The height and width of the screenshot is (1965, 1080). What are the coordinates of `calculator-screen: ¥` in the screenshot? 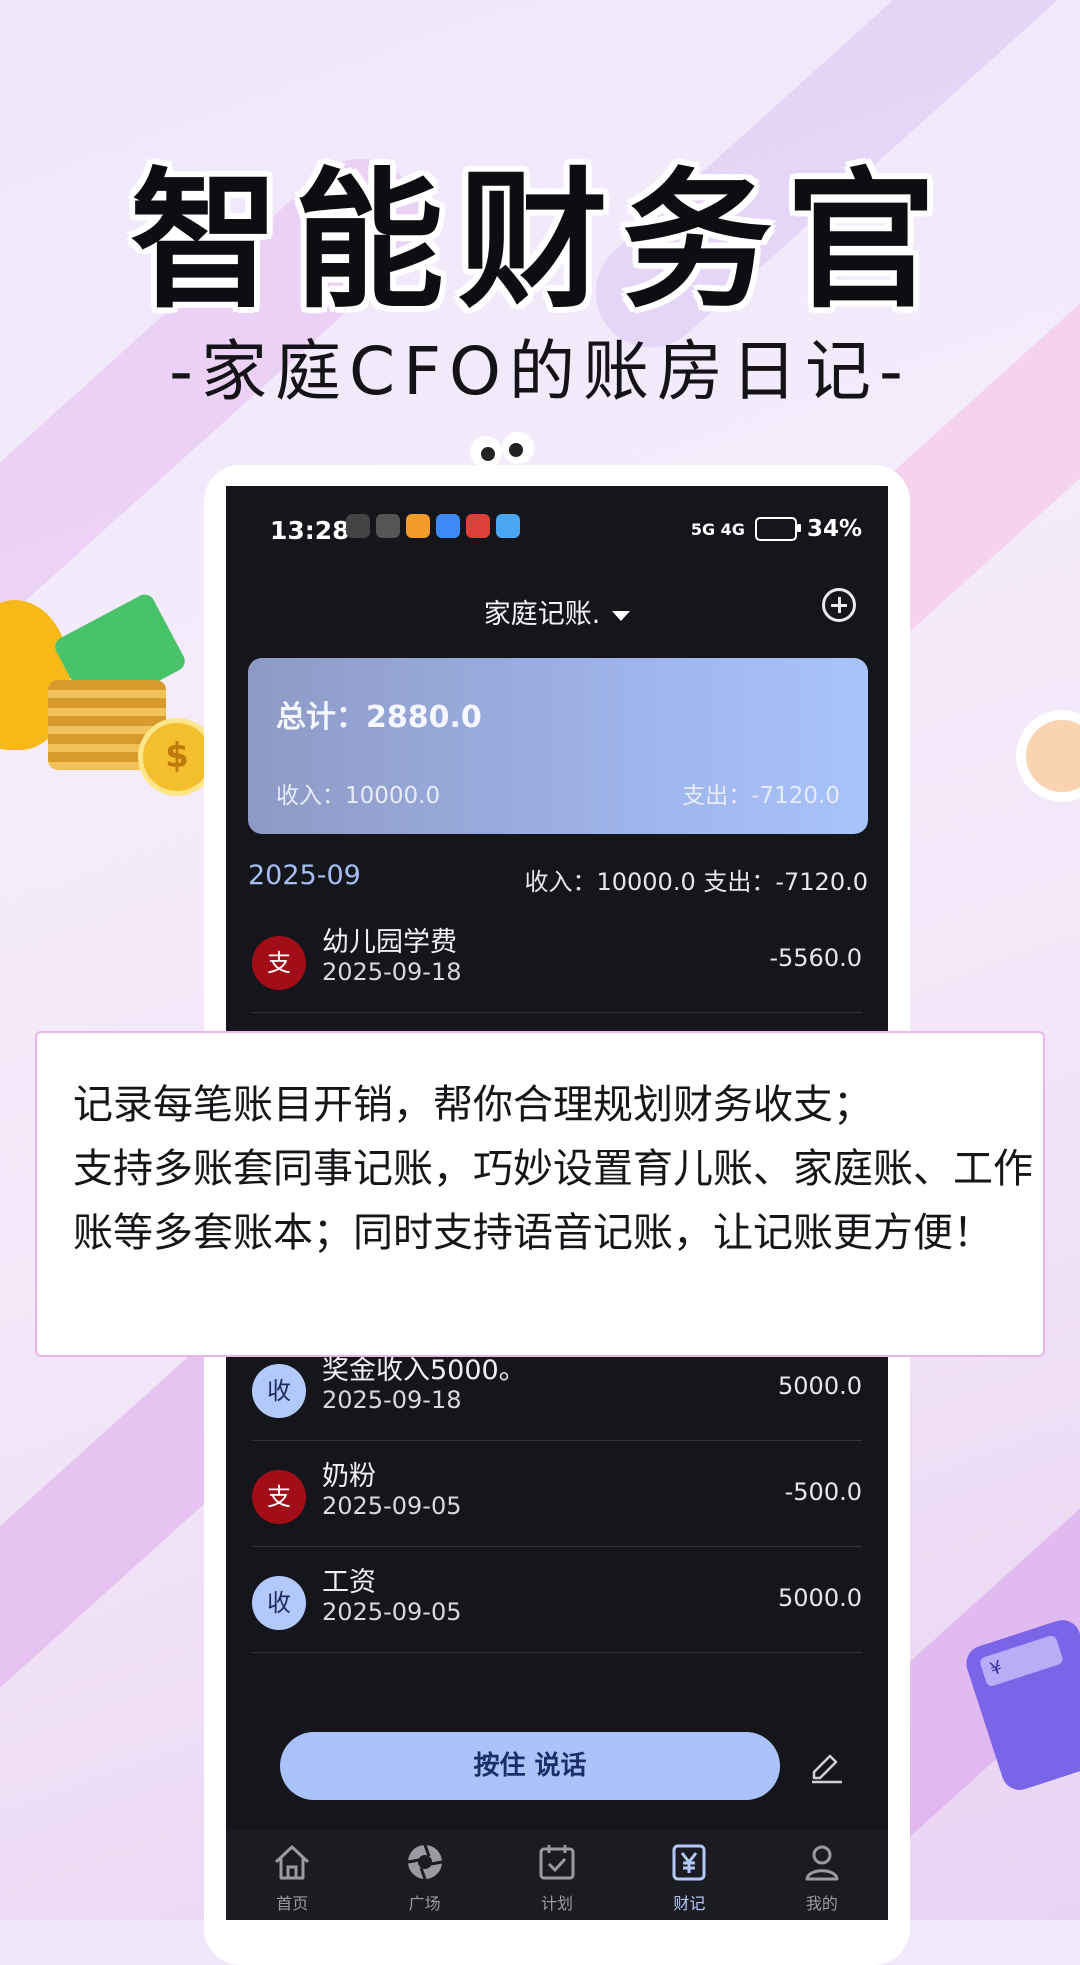 It's located at (1021, 1661).